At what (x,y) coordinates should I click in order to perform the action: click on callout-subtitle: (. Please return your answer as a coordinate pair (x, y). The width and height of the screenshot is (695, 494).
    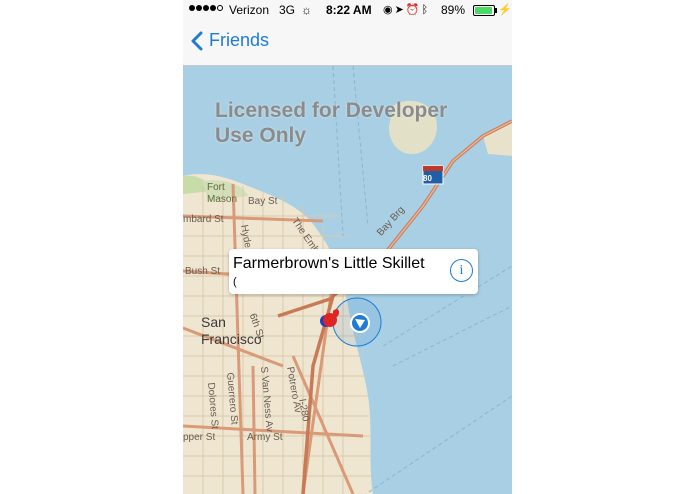
    Looking at the image, I should click on (235, 282).